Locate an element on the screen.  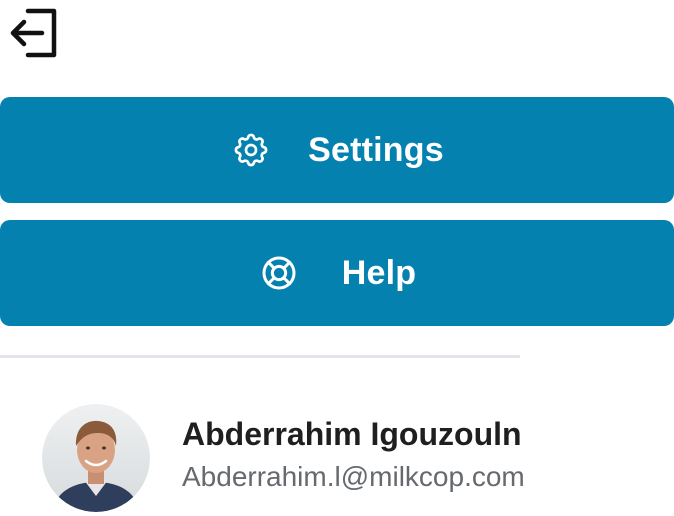
settings-label: Settings is located at coordinates (376, 149).